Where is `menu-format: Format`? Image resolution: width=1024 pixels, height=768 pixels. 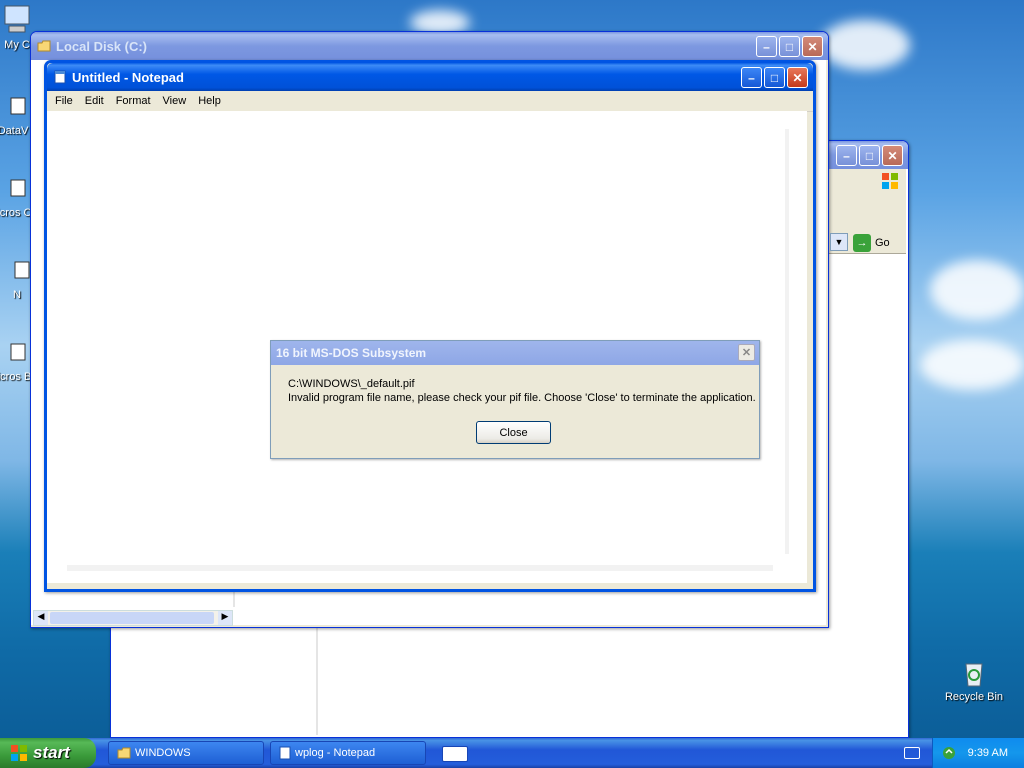
menu-format: Format is located at coordinates (133, 101).